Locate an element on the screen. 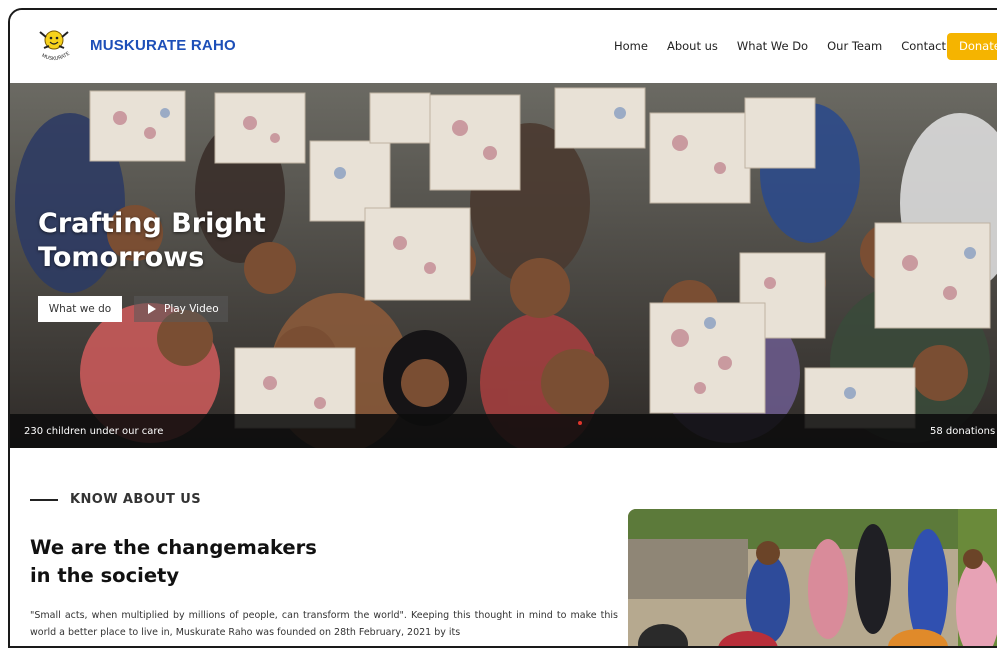  about-photo is located at coordinates (812, 577).